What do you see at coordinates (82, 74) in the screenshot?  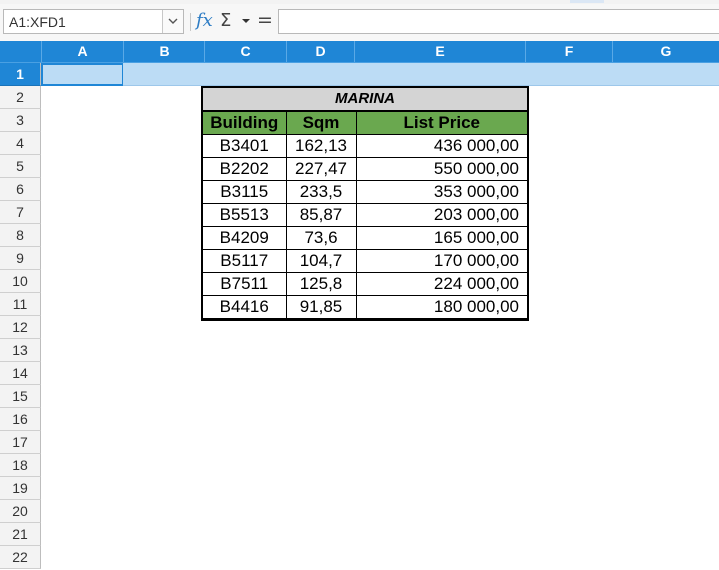 I see `cell-cursor` at bounding box center [82, 74].